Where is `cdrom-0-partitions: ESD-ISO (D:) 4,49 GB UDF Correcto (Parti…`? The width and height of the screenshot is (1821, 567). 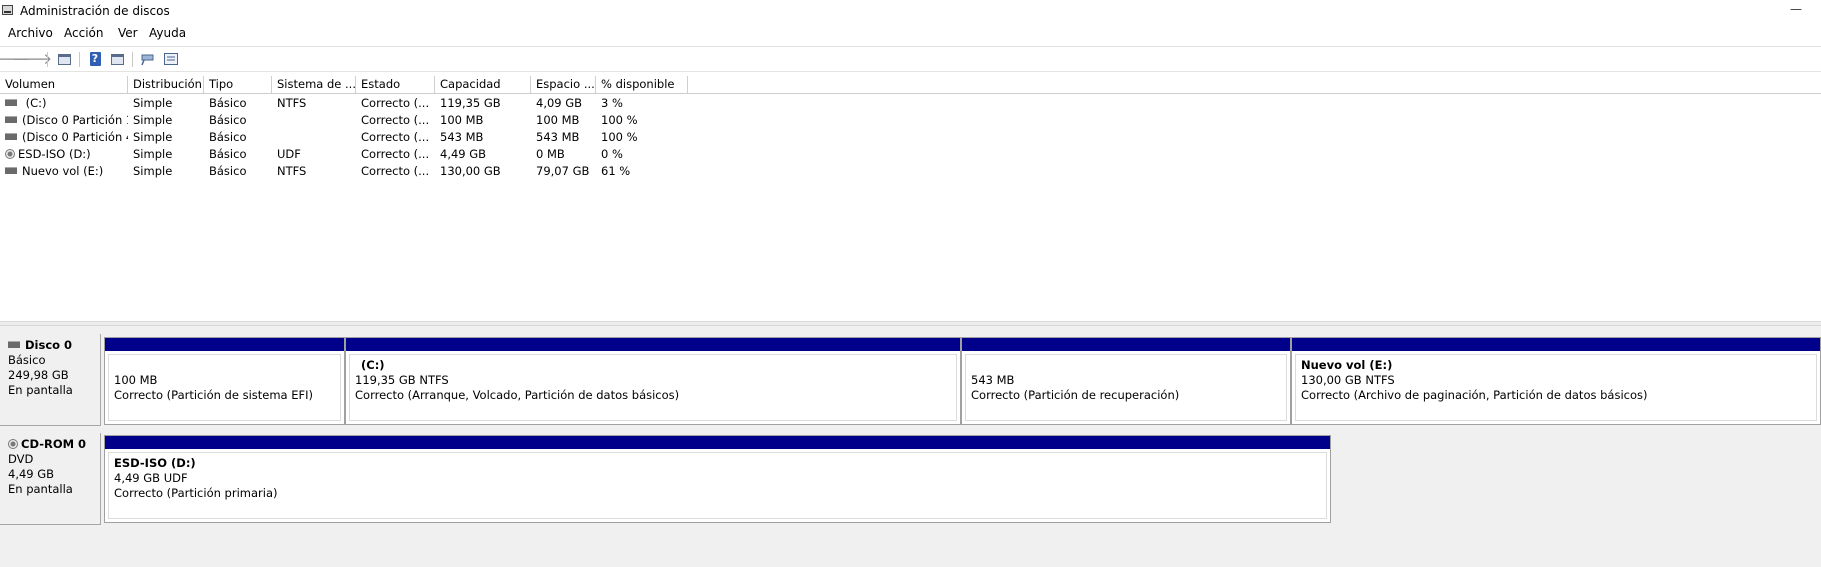 cdrom-0-partitions: ESD-ISO (D:) 4,49 GB UDF Correcto (Parti… is located at coordinates (716, 479).